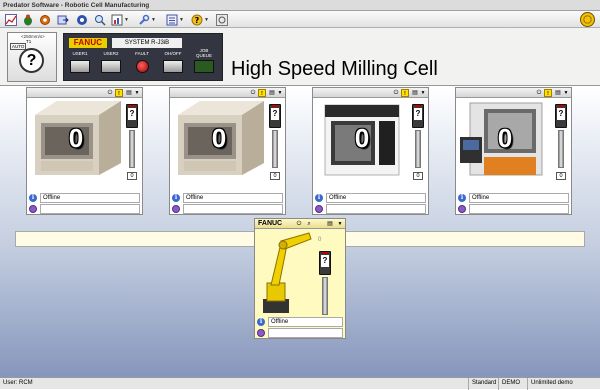 The width and height of the screenshot is (600, 390). I want to click on settings-gear-icon, so click(44, 19).